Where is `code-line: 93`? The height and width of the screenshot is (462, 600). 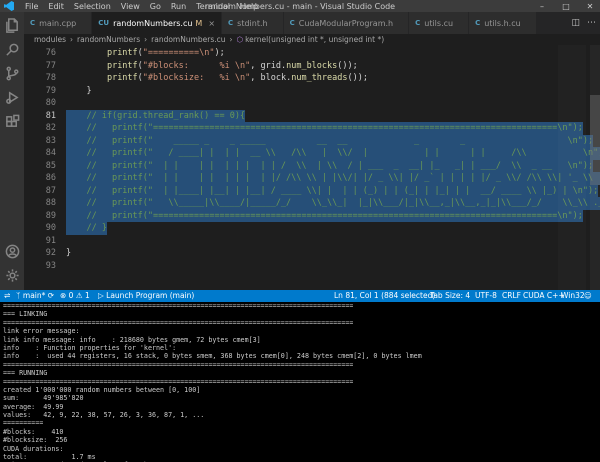 code-line: 93 is located at coordinates (312, 266).